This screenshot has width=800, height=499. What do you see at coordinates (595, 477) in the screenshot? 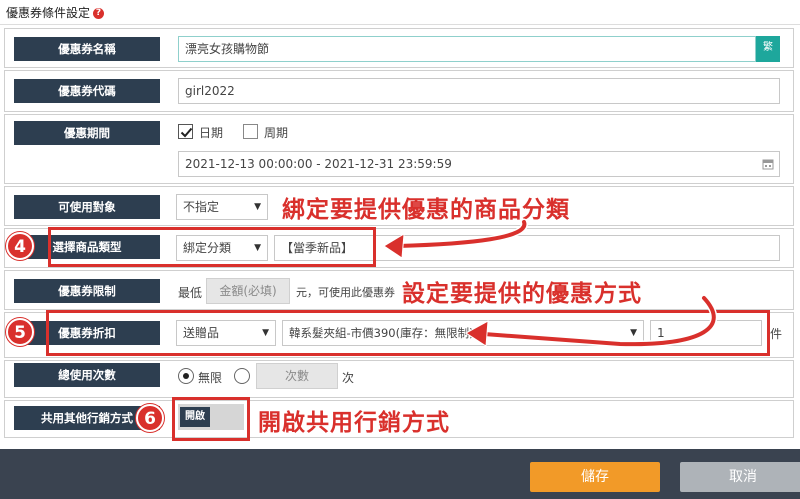
I see `save-button: 儲存` at bounding box center [595, 477].